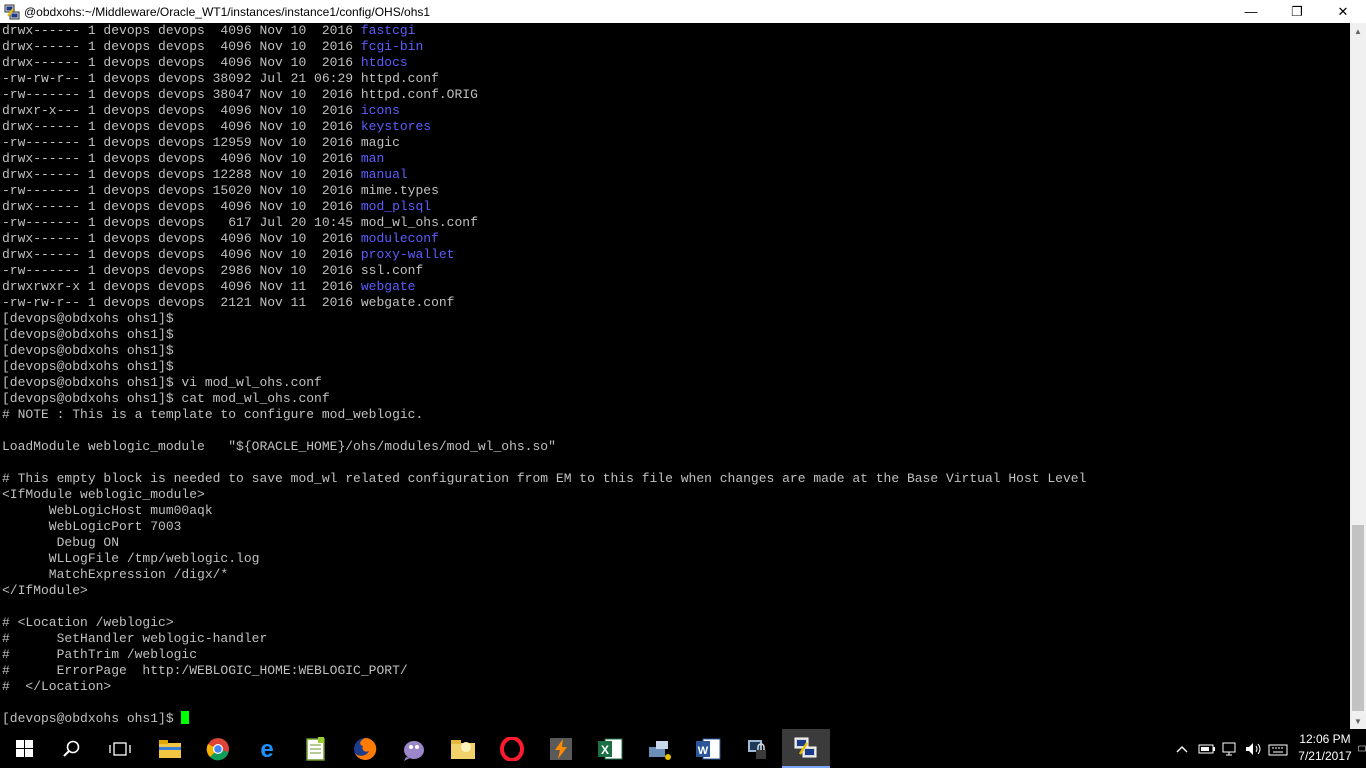 The width and height of the screenshot is (1366, 768). I want to click on file-name: mime.types, so click(399, 190).